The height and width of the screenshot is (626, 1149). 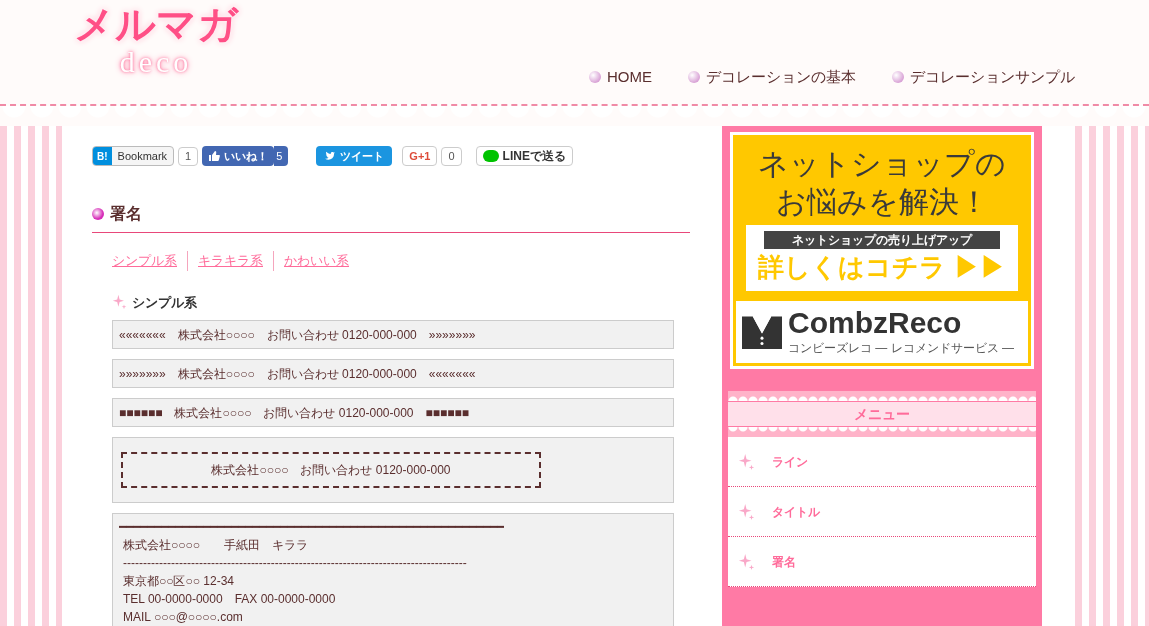 I want to click on ad-tagline: ネットショップの売り上げアップ, so click(x=882, y=240).